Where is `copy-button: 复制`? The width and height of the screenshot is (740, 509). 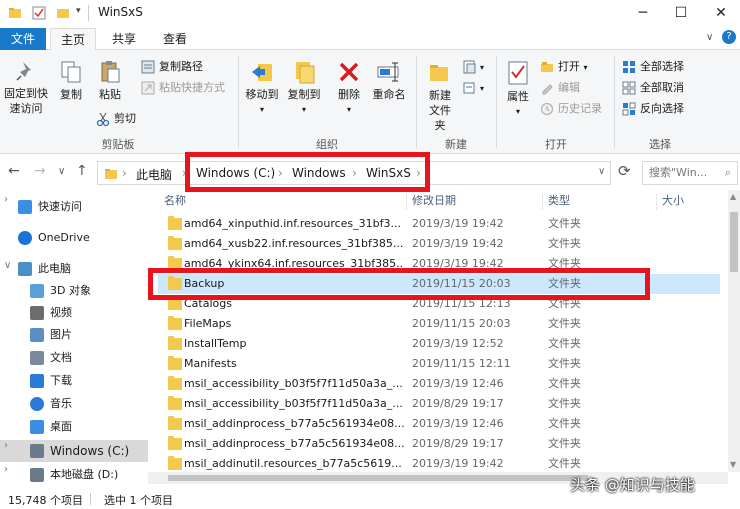 copy-button: 复制 is located at coordinates (71, 81).